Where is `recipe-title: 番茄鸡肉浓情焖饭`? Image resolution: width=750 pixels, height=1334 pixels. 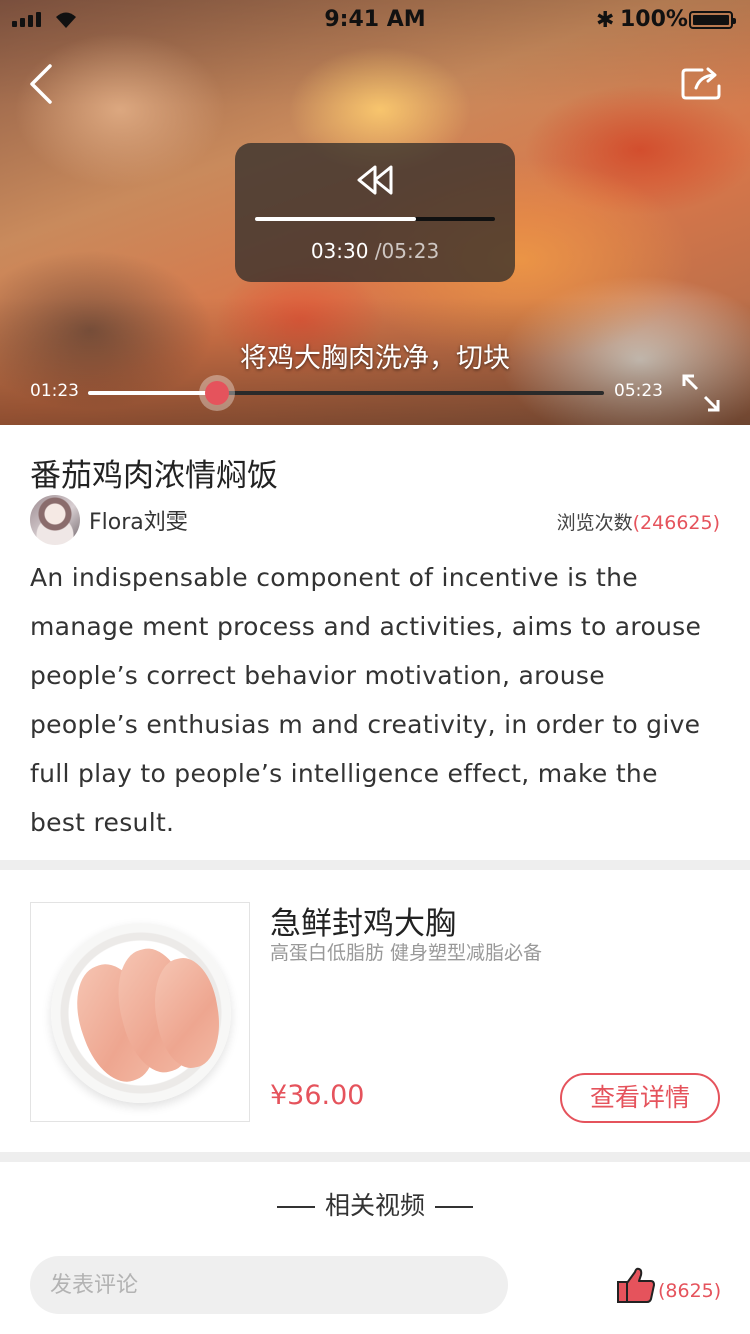 recipe-title: 番茄鸡肉浓情焖饭 is located at coordinates (154, 476).